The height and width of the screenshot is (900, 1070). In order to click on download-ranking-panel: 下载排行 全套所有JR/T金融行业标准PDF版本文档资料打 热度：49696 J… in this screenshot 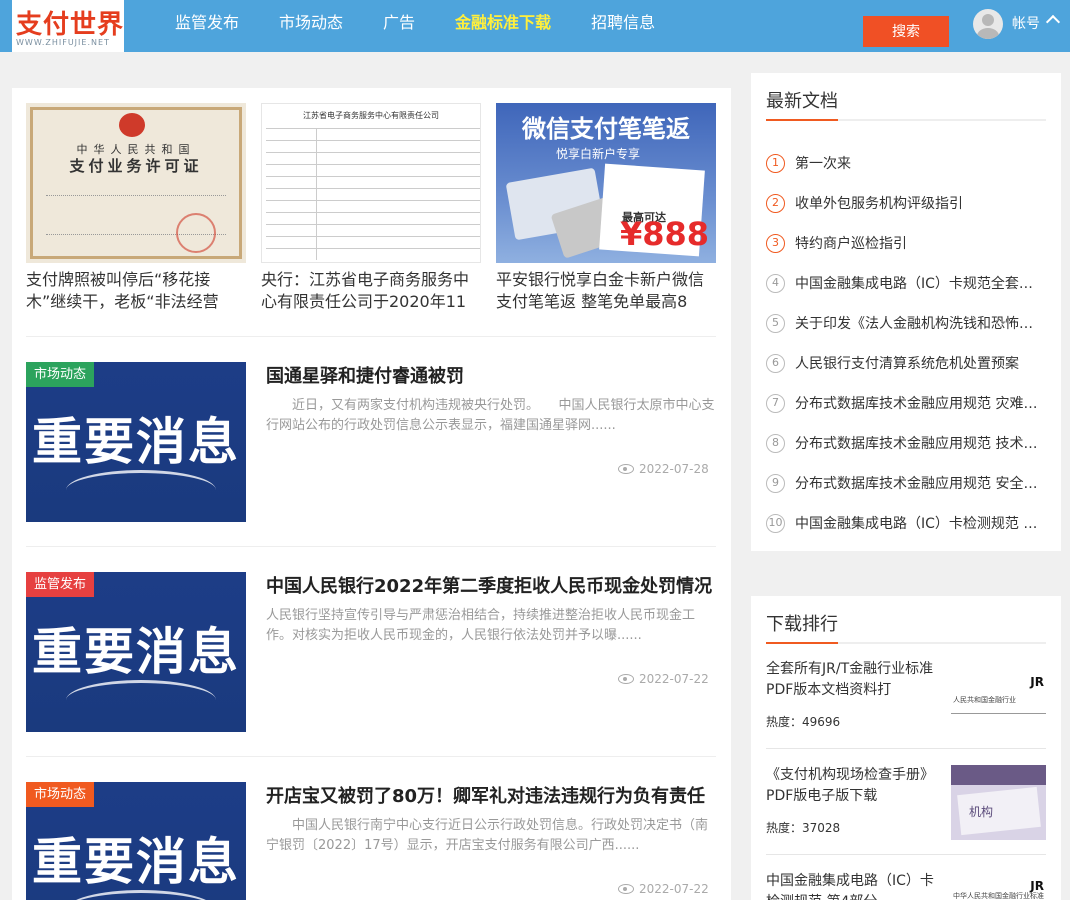, I will do `click(906, 748)`.